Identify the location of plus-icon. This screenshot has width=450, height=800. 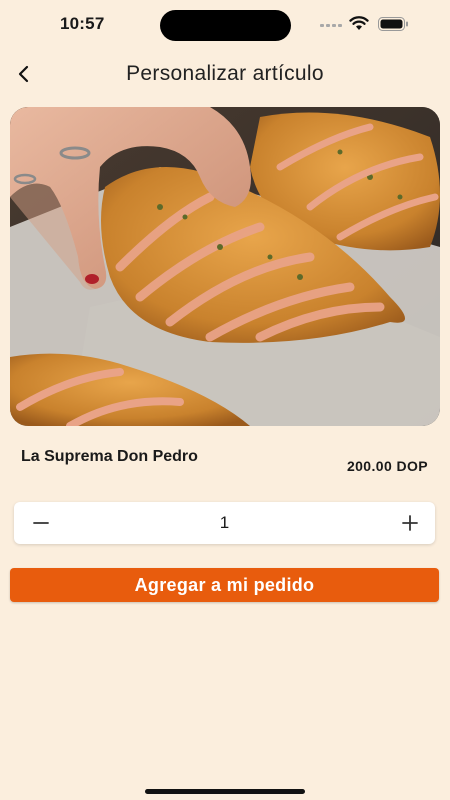
(410, 523).